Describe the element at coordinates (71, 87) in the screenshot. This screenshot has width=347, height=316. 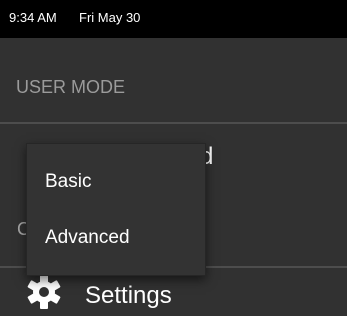
I see `user-mode-header: USER MODE` at that location.